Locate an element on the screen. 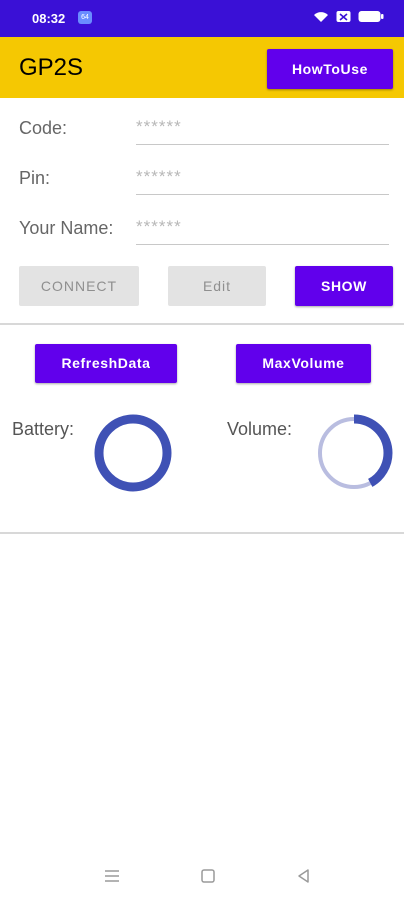 This screenshot has width=404, height=900. show-button: SHOW is located at coordinates (344, 286).